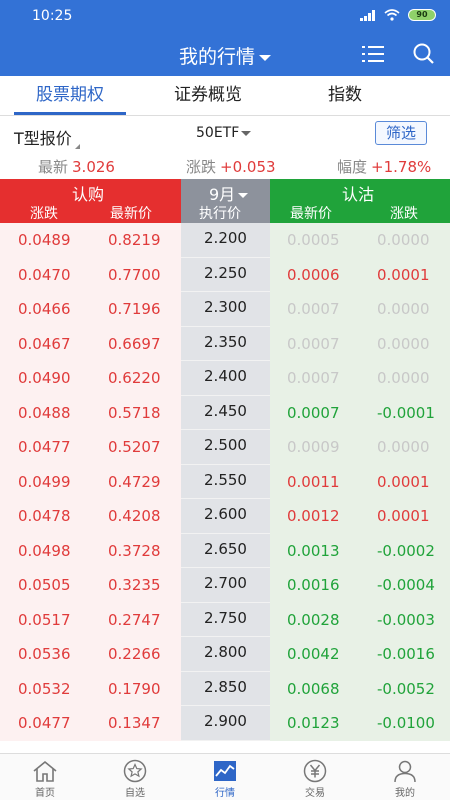  I want to click on table-row: 0.0505 0.3235 2.700 0.0016 -0.0004, so click(225, 585).